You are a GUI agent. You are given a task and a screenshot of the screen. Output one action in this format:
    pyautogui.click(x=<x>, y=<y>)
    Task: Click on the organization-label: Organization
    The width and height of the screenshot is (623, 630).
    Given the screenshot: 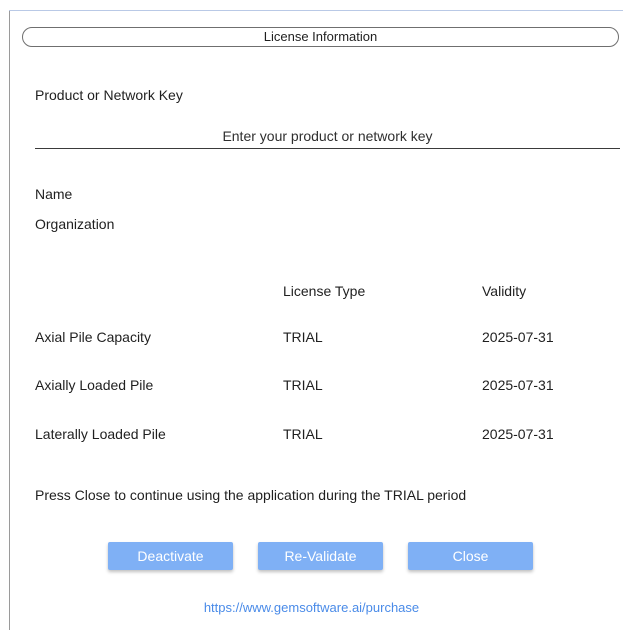 What is the action you would take?
    pyautogui.click(x=75, y=224)
    